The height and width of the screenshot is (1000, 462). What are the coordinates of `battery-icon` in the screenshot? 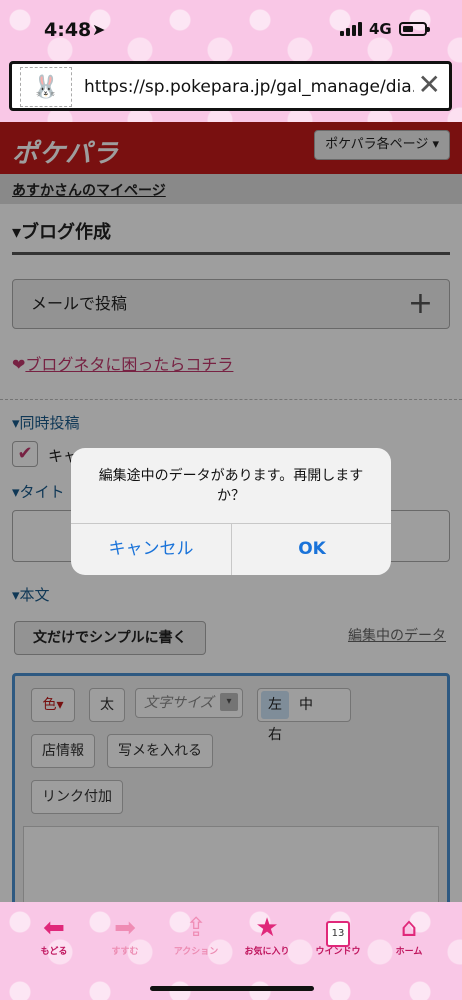 It's located at (414, 29).